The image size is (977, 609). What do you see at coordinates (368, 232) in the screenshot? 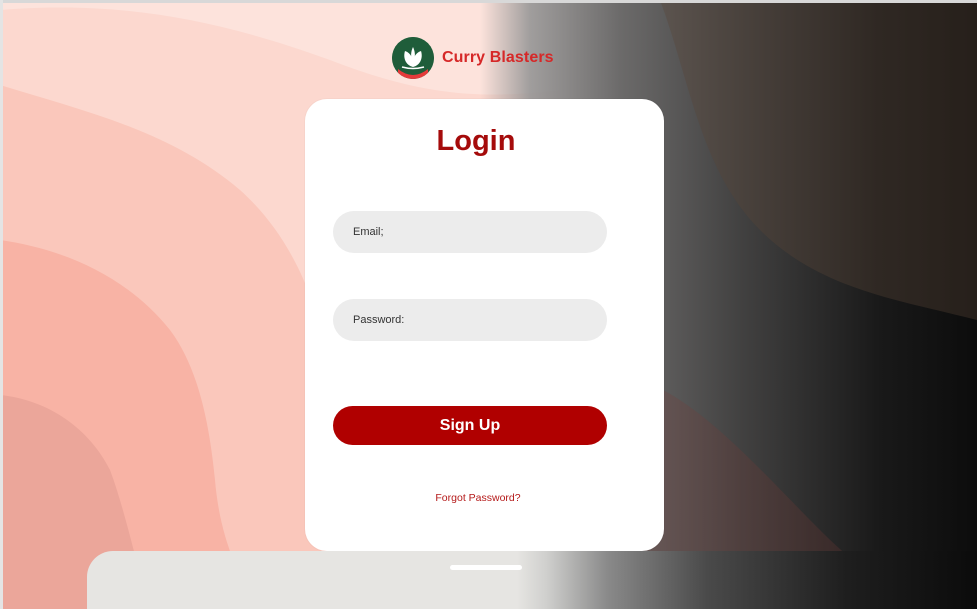
I see `email-label: Email;` at bounding box center [368, 232].